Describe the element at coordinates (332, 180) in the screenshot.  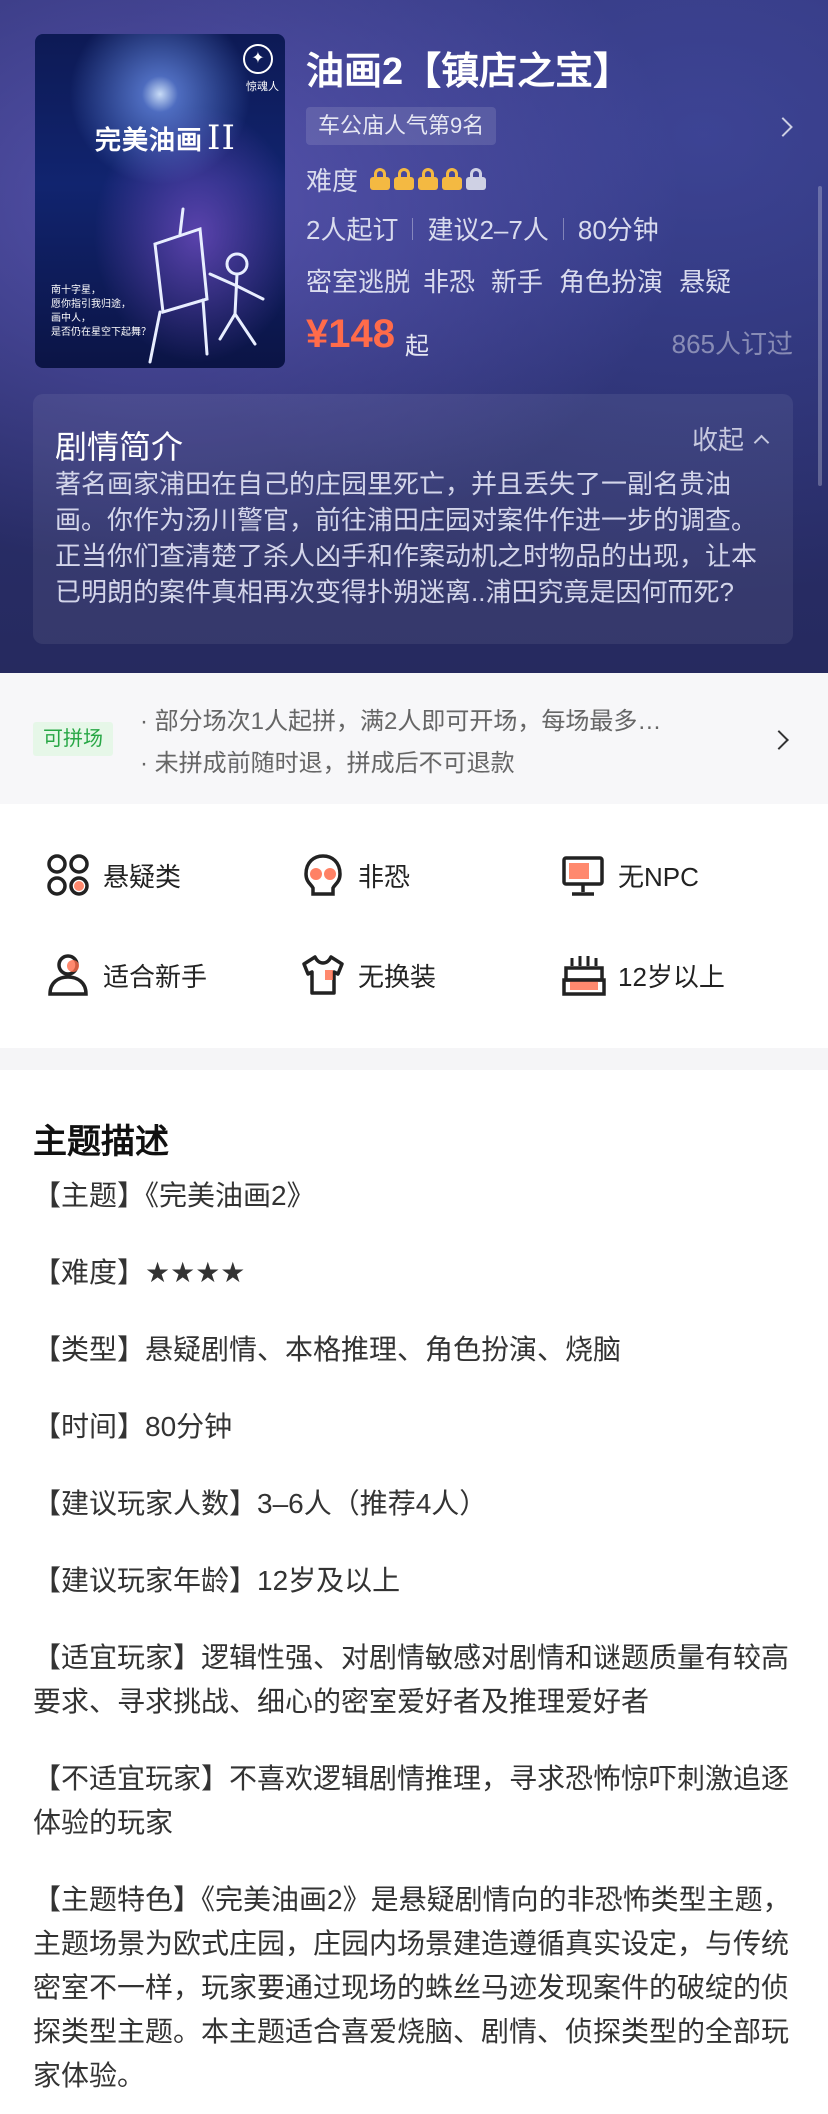
I see `difficulty-label: 难度` at that location.